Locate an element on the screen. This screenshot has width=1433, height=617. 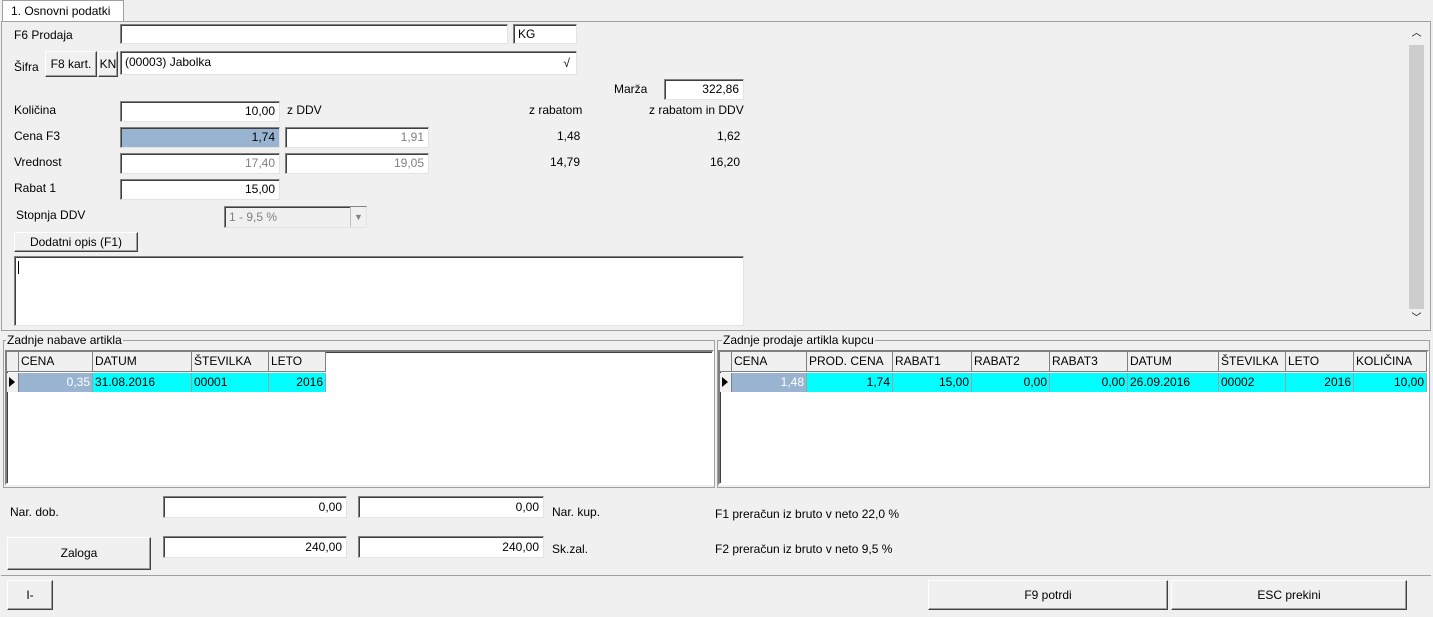
dodatni-opis-button: Dodatni opis (F1) is located at coordinates (76, 242).